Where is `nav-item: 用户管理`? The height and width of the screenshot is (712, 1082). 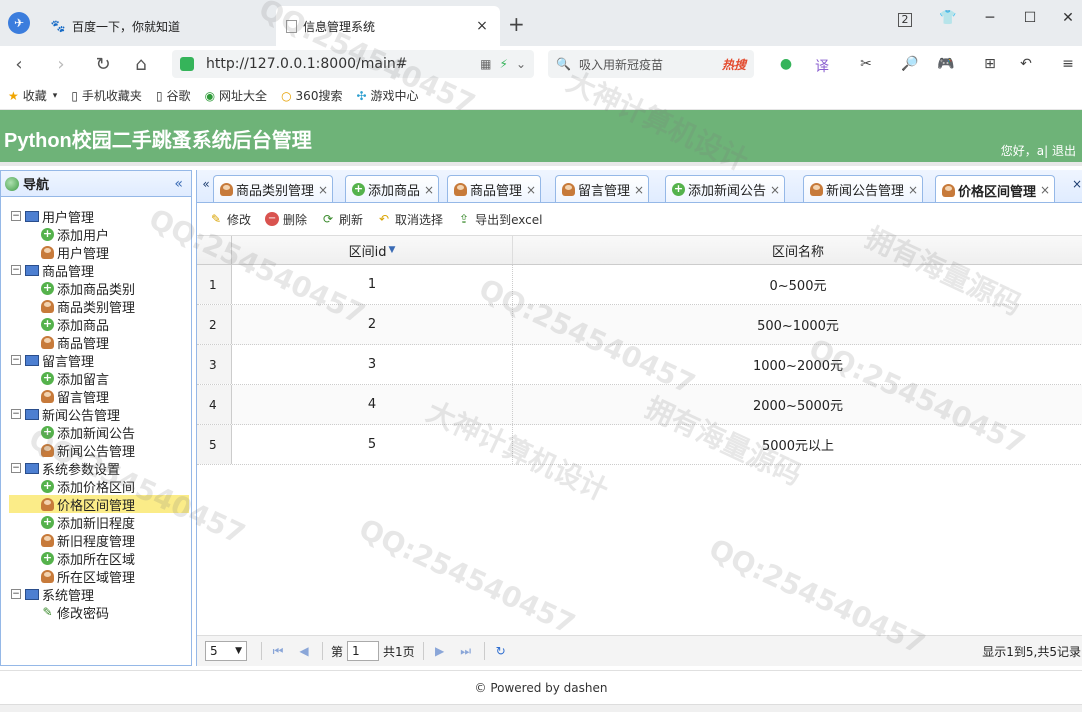 nav-item: 用户管理 is located at coordinates (96, 252).